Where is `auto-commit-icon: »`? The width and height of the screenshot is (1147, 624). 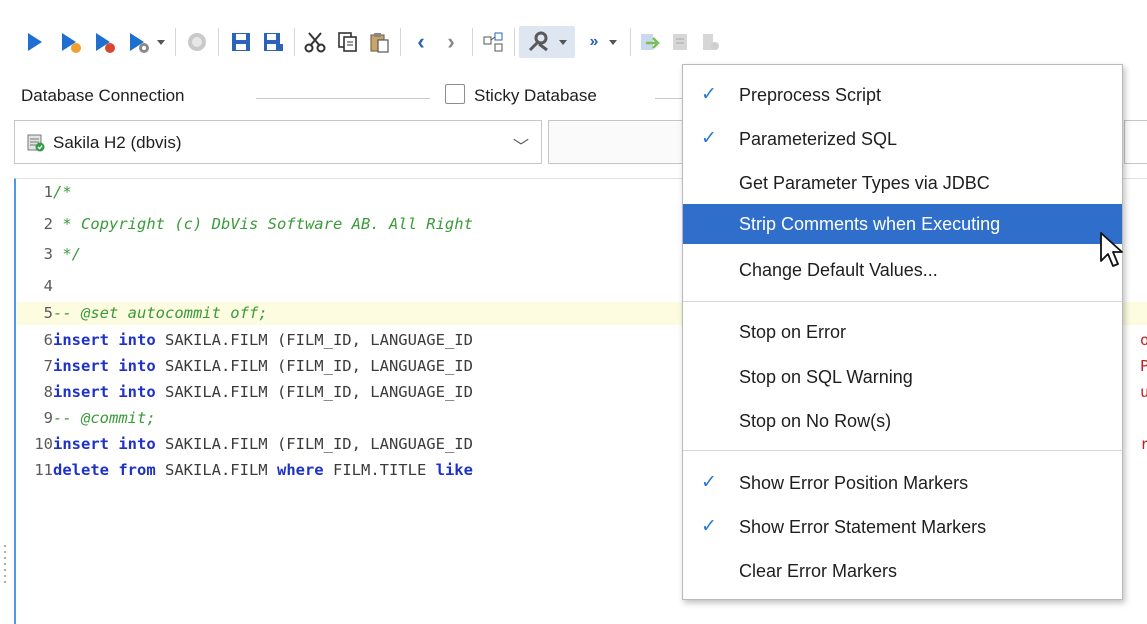
auto-commit-icon: » is located at coordinates (594, 42).